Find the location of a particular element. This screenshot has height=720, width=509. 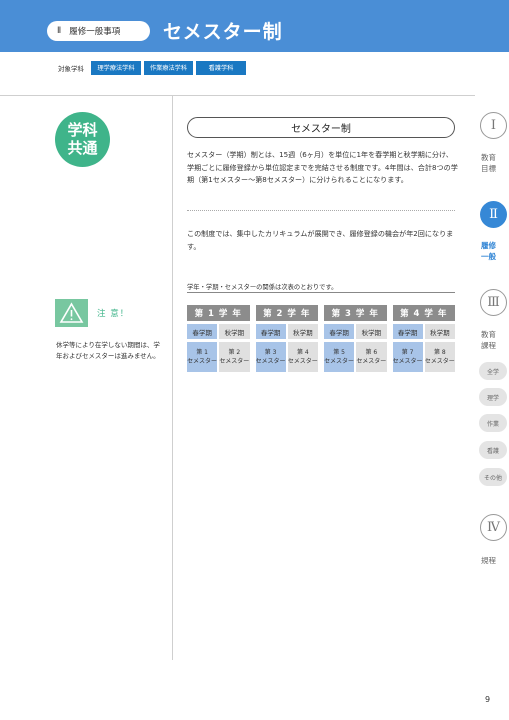

column-divider is located at coordinates (172, 378).